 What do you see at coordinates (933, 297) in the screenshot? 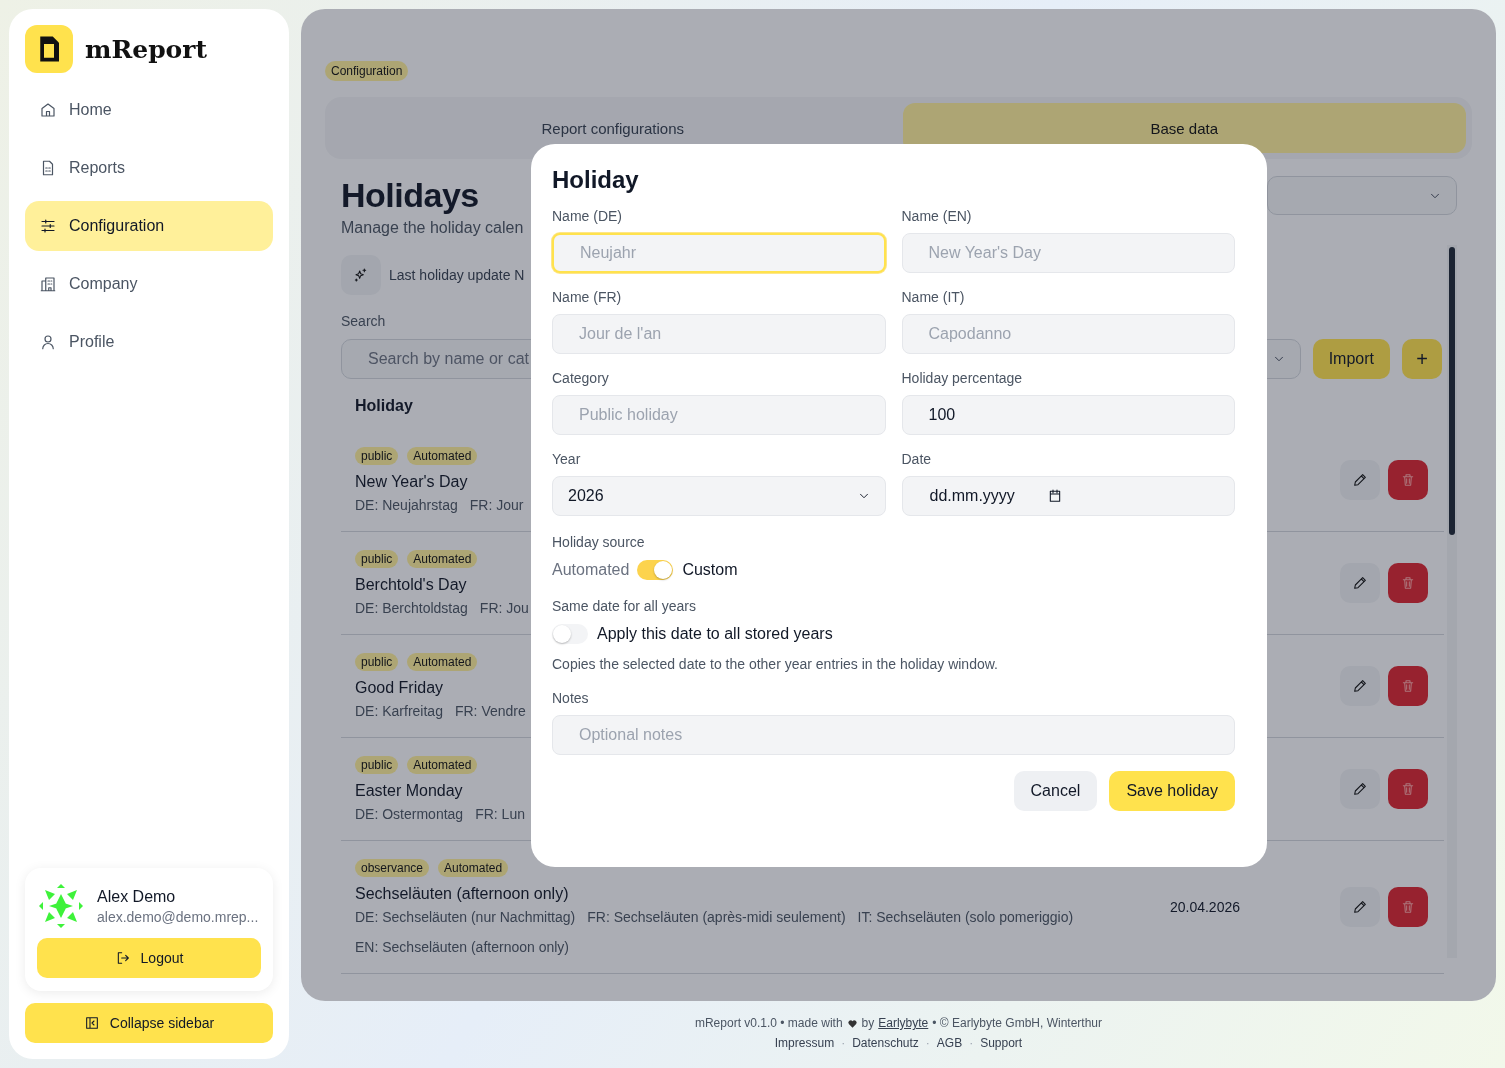
I see `field-label: Name (IT)` at bounding box center [933, 297].